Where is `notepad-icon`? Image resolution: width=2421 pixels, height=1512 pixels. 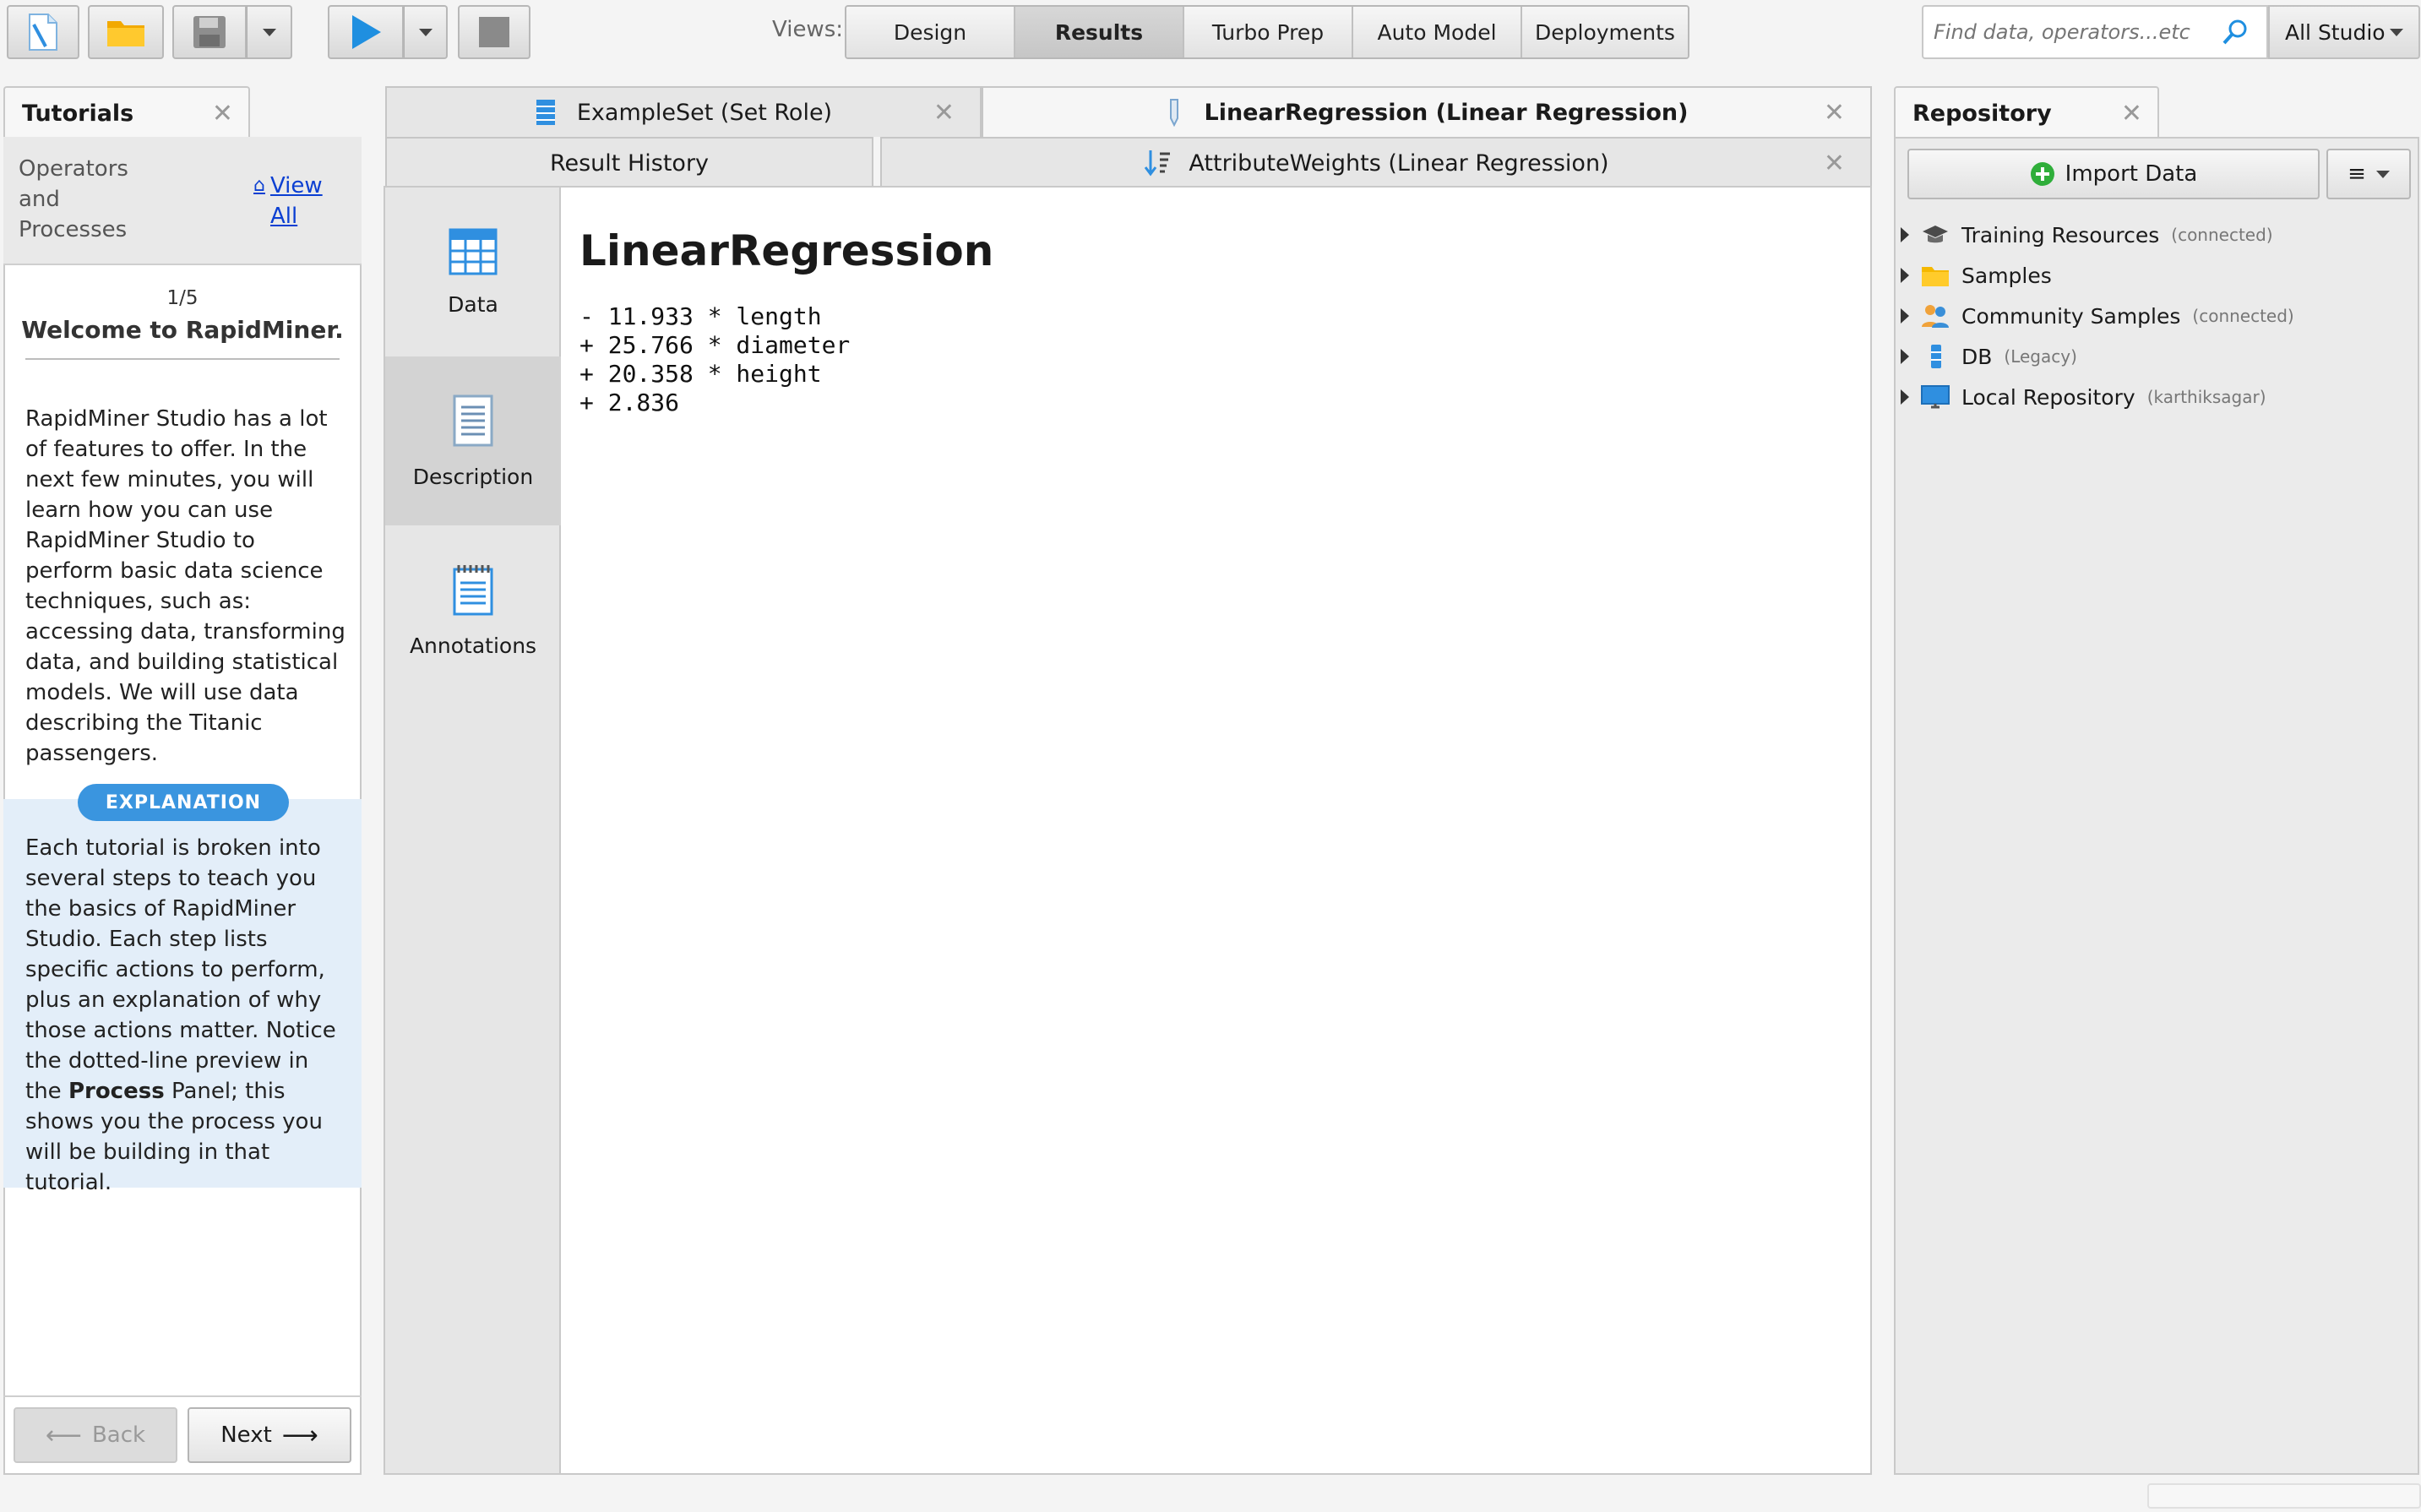
notepad-icon is located at coordinates (473, 589).